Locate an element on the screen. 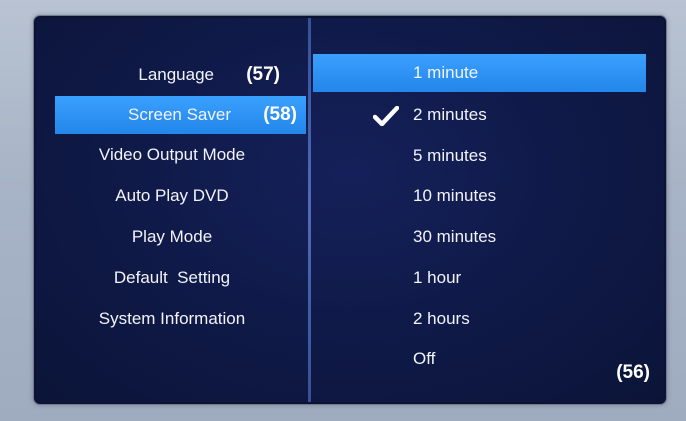 This screenshot has height=421, width=686. menu-item-screen-saver: Screen Saver (58) is located at coordinates (180, 115).